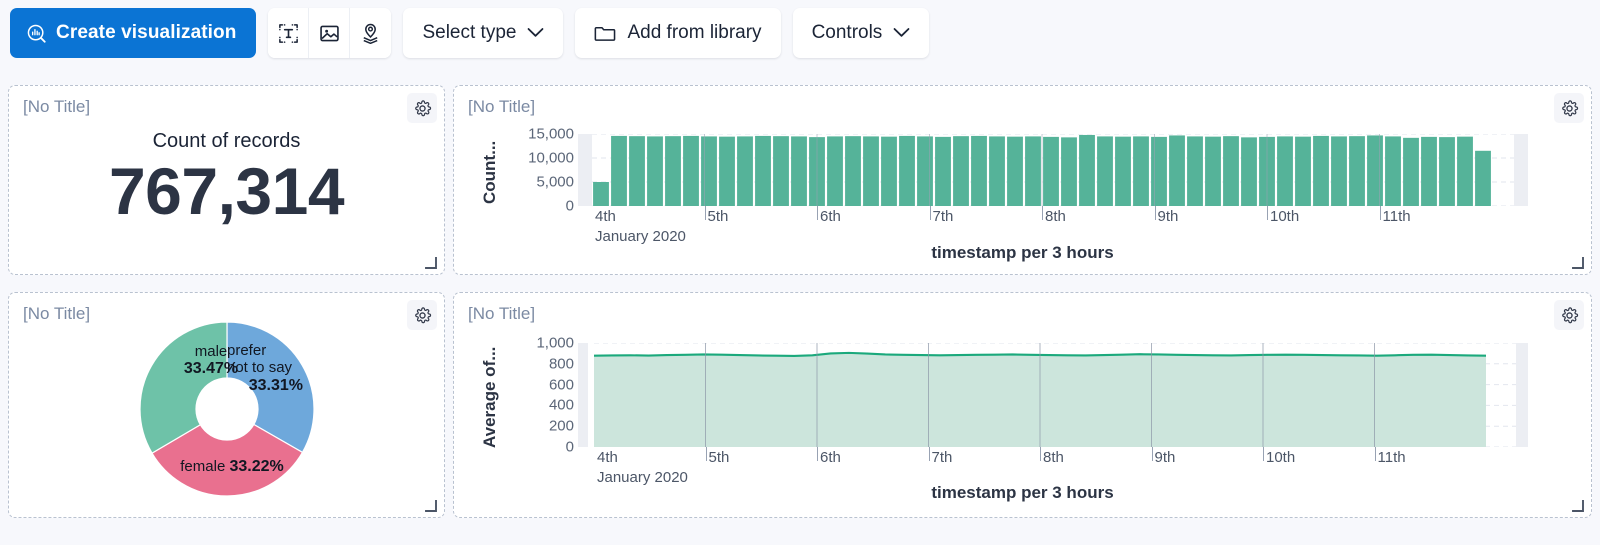  Describe the element at coordinates (260, 359) in the screenshot. I see `donut-label-prefer-name: prefer not to say` at that location.